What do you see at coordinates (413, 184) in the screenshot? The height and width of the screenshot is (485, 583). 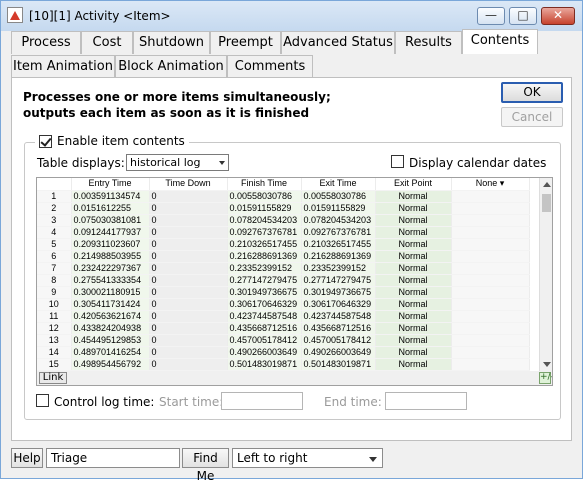 I see `column-header: Exit Point` at bounding box center [413, 184].